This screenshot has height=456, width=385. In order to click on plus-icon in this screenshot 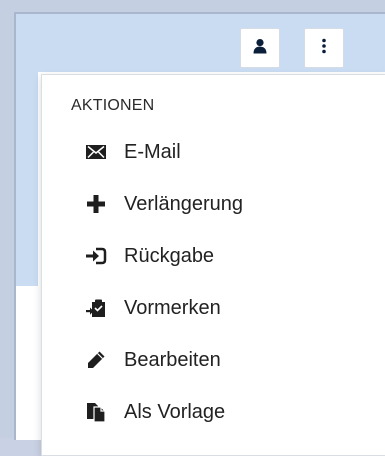, I will do `click(96, 204)`.